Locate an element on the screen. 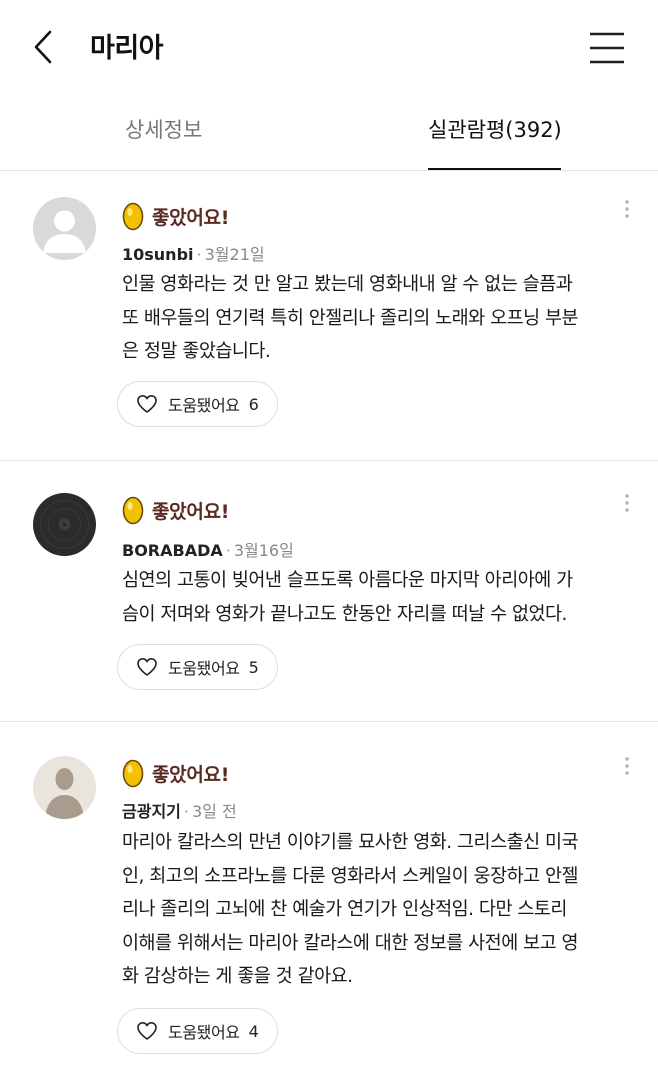  dark-vinyl-avatar is located at coordinates (64, 524).